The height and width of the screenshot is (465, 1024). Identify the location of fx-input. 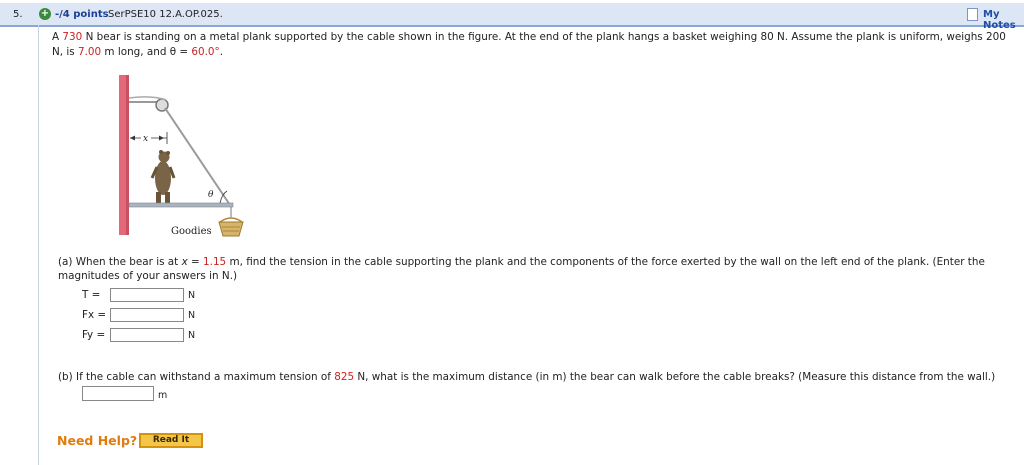
(147, 315).